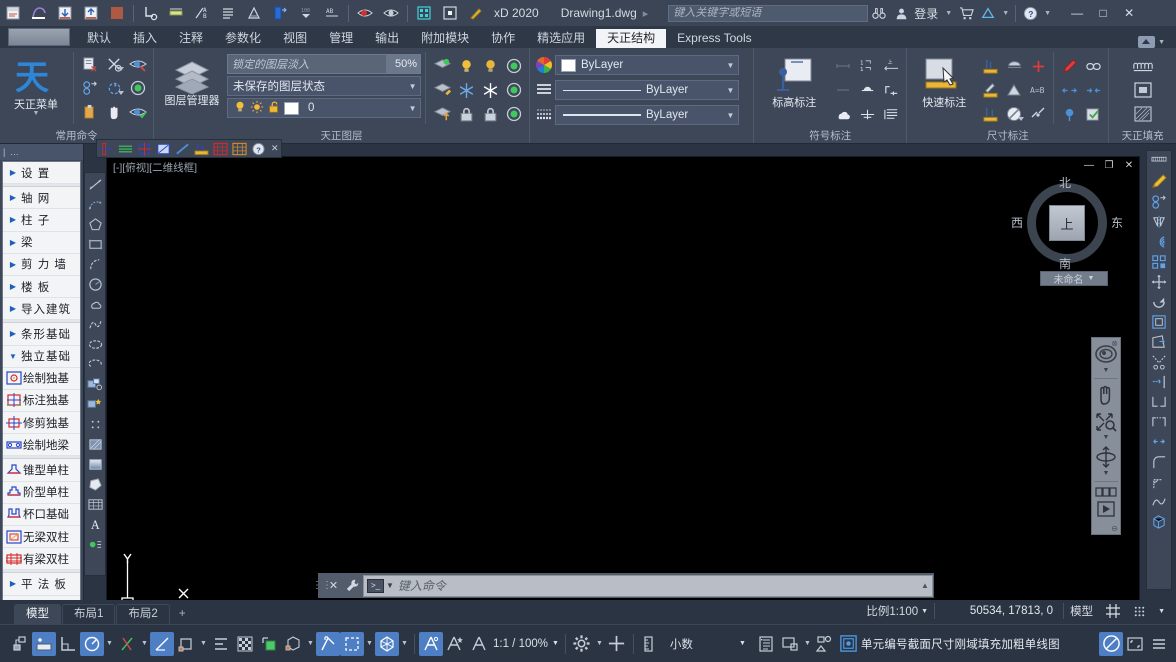 The image size is (1176, 662). Describe the element at coordinates (95, 404) in the screenshot. I see `make-block-icon` at that location.